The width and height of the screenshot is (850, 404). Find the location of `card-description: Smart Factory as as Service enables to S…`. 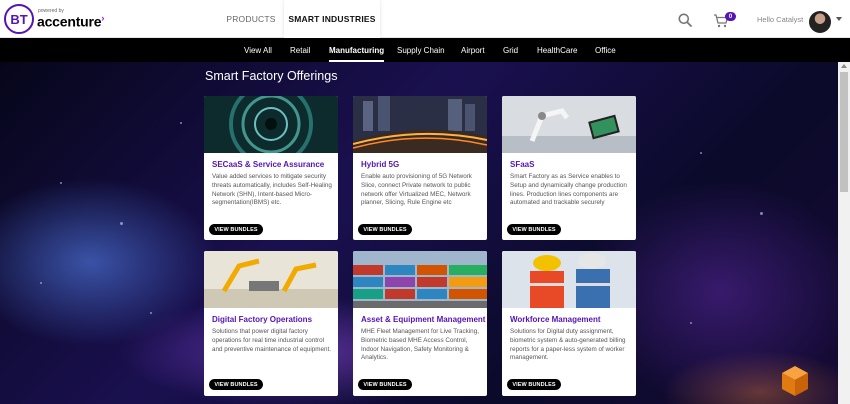

card-description: Smart Factory as as Service enables to S… is located at coordinates (568, 190).